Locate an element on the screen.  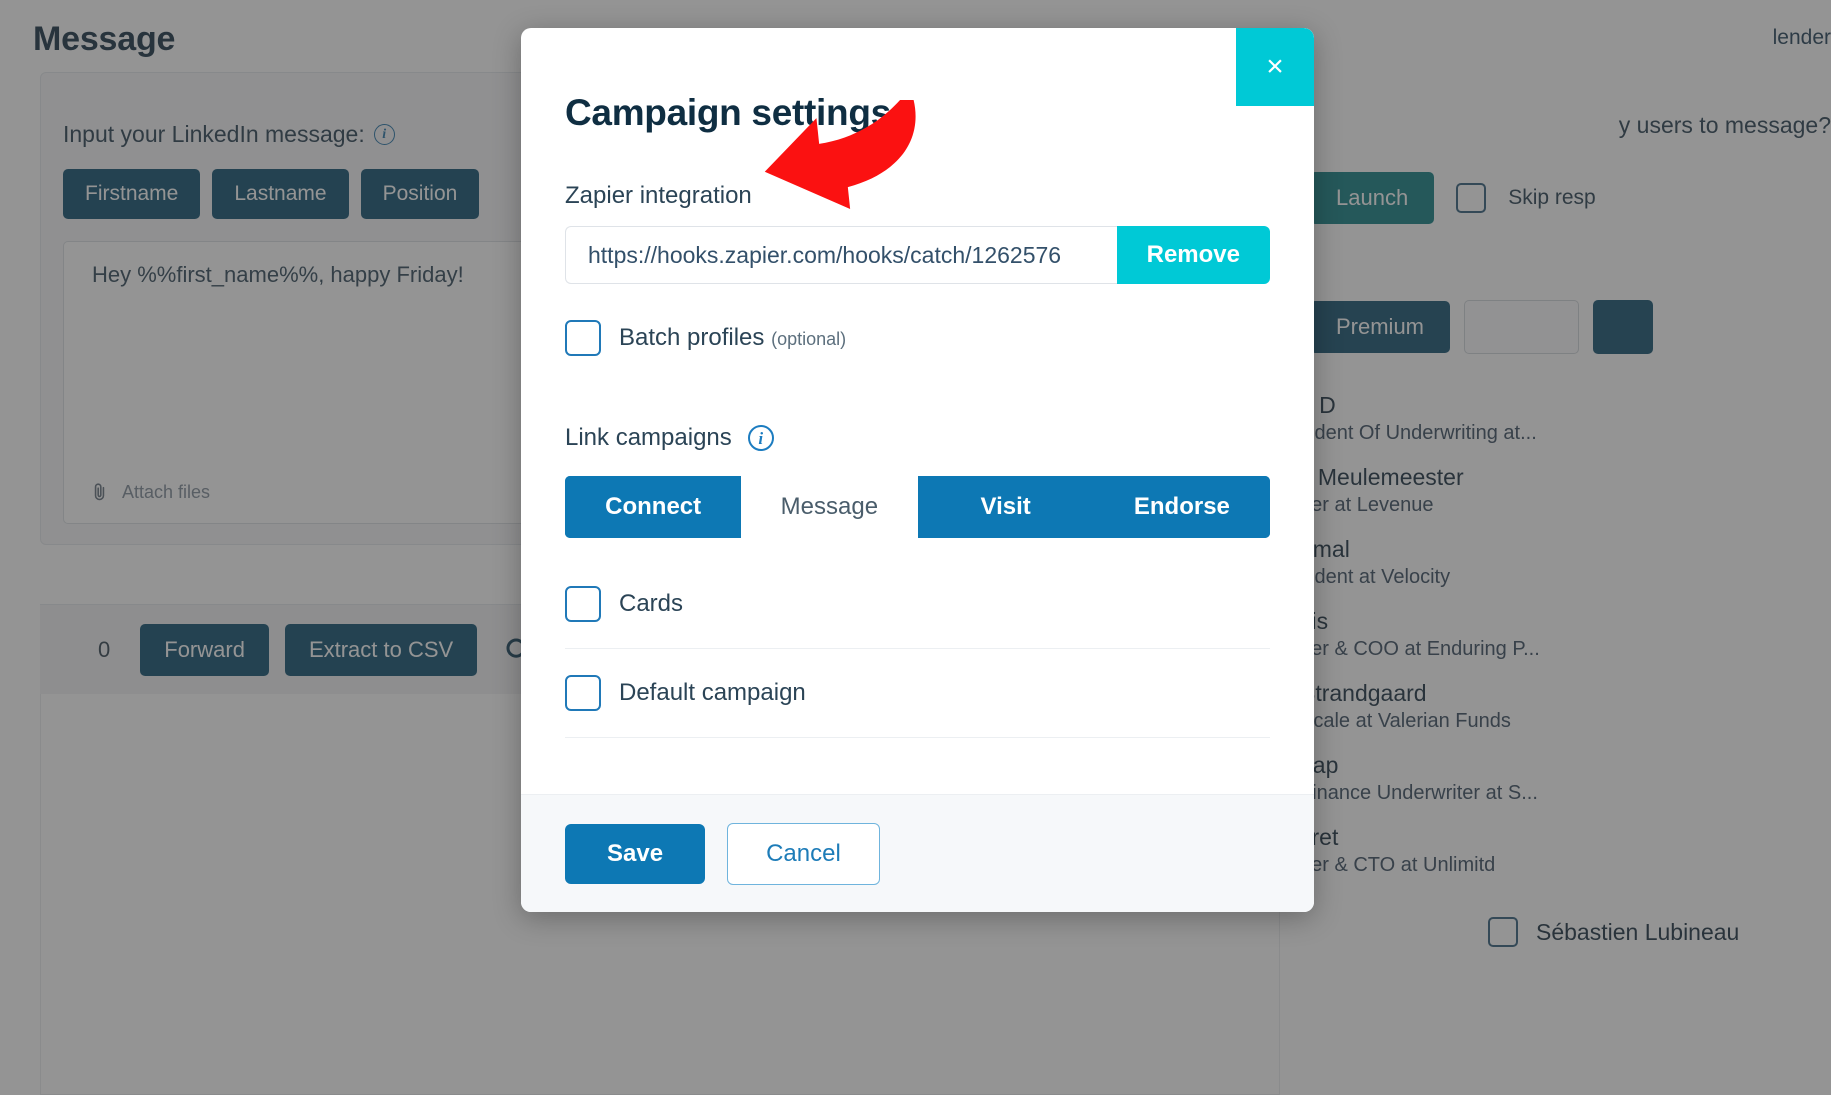
link-campaigns-label: Link campaigns is located at coordinates (648, 437).